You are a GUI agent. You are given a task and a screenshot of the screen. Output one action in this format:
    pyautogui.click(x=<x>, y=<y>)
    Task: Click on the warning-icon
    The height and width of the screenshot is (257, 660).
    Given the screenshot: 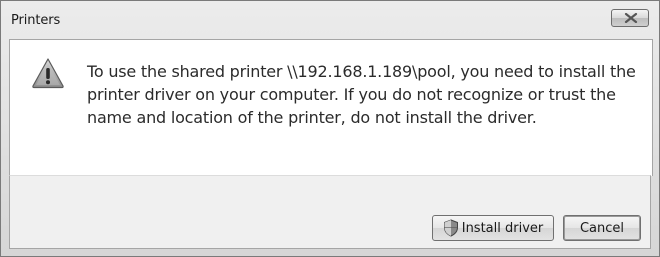 What is the action you would take?
    pyautogui.click(x=48, y=73)
    